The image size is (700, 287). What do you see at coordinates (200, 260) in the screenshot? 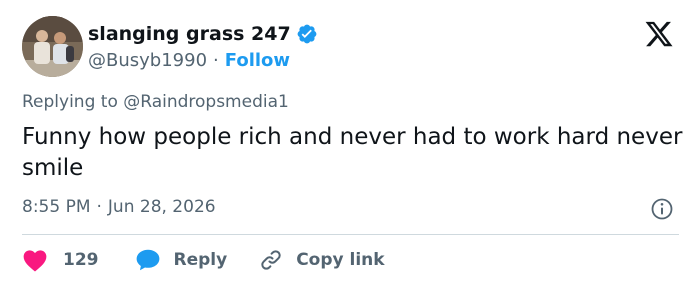
I see `reply-label: Reply` at bounding box center [200, 260].